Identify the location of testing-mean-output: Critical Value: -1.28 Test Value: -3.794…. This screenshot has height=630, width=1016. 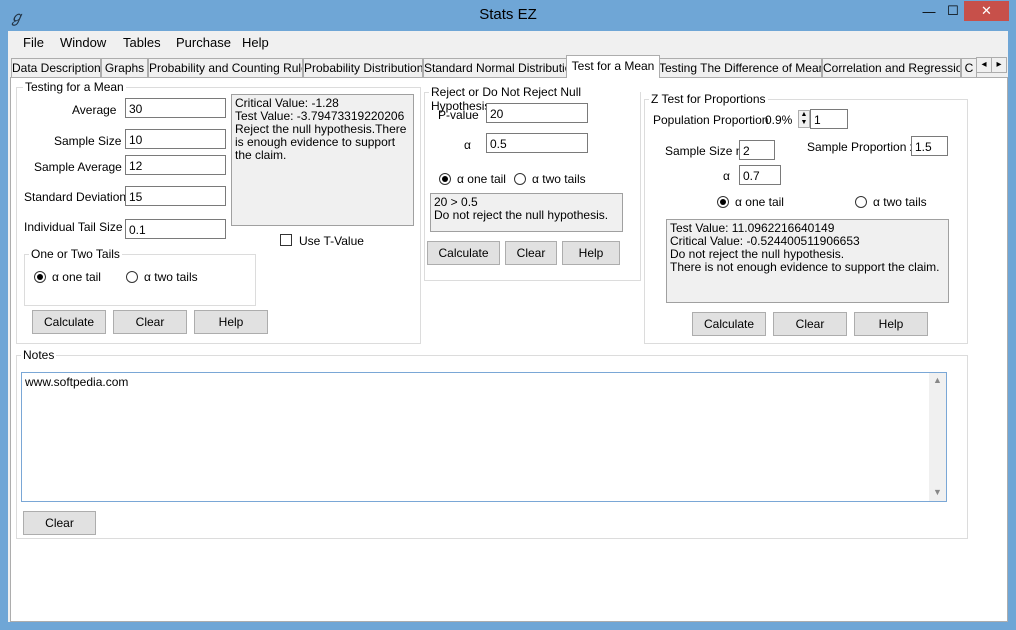
(322, 160).